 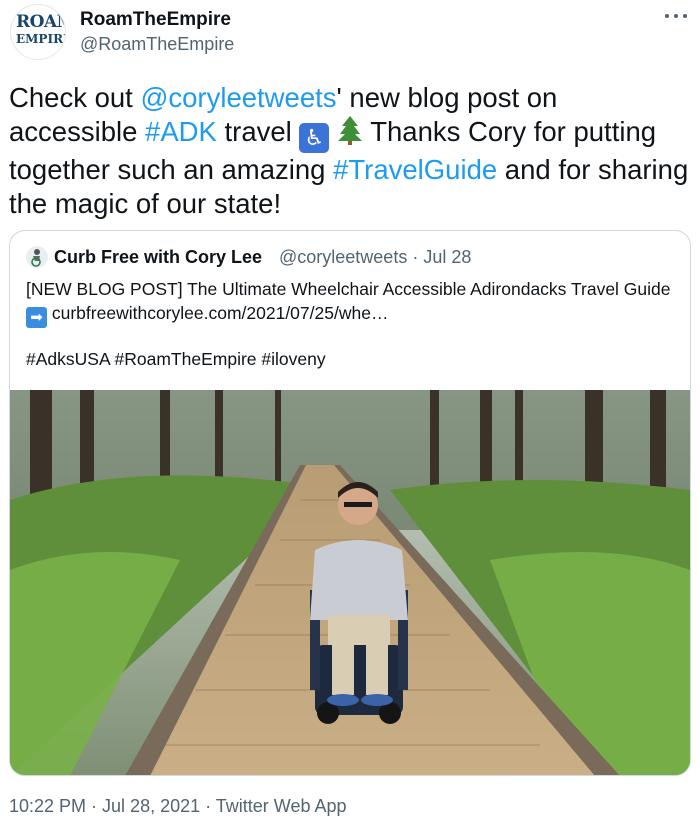 What do you see at coordinates (676, 16) in the screenshot?
I see `more-horizontal-icon` at bounding box center [676, 16].